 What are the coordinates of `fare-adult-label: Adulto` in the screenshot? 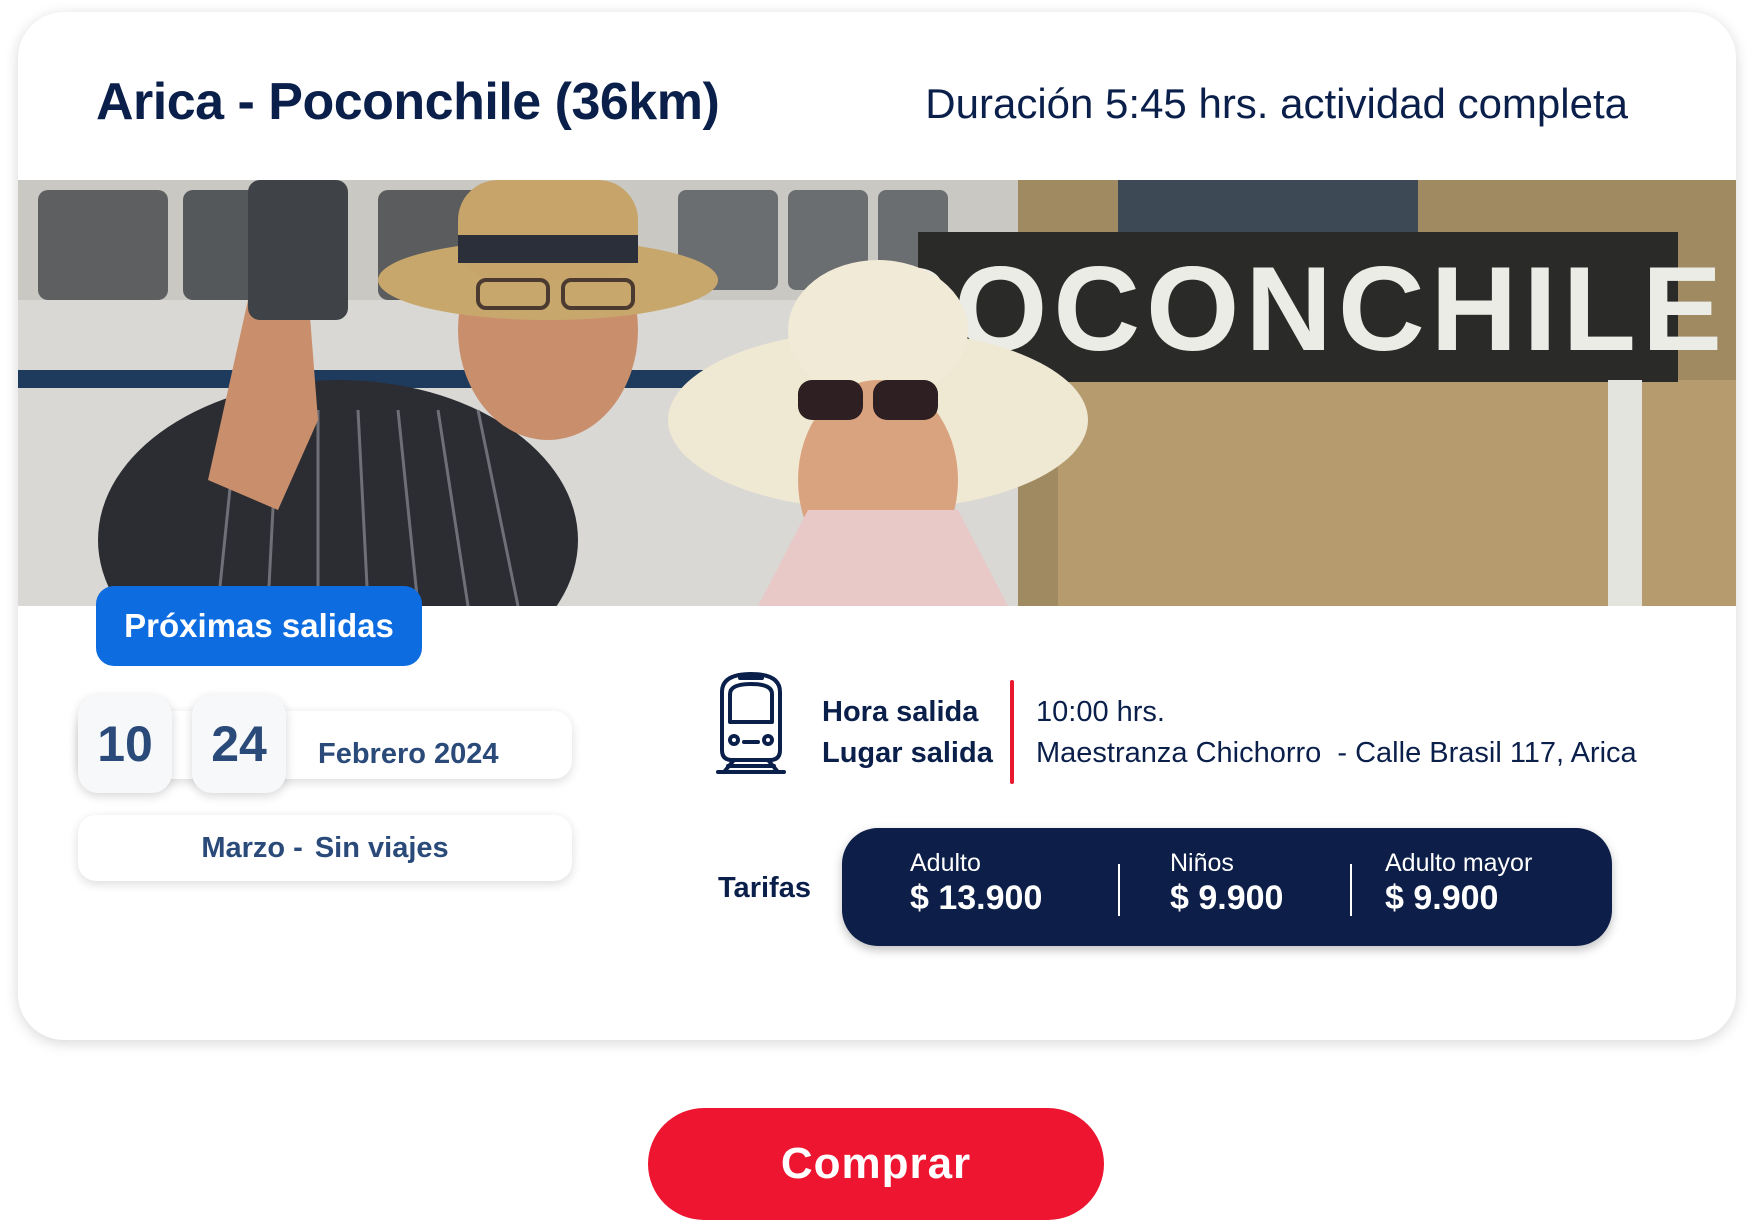 It's located at (945, 863).